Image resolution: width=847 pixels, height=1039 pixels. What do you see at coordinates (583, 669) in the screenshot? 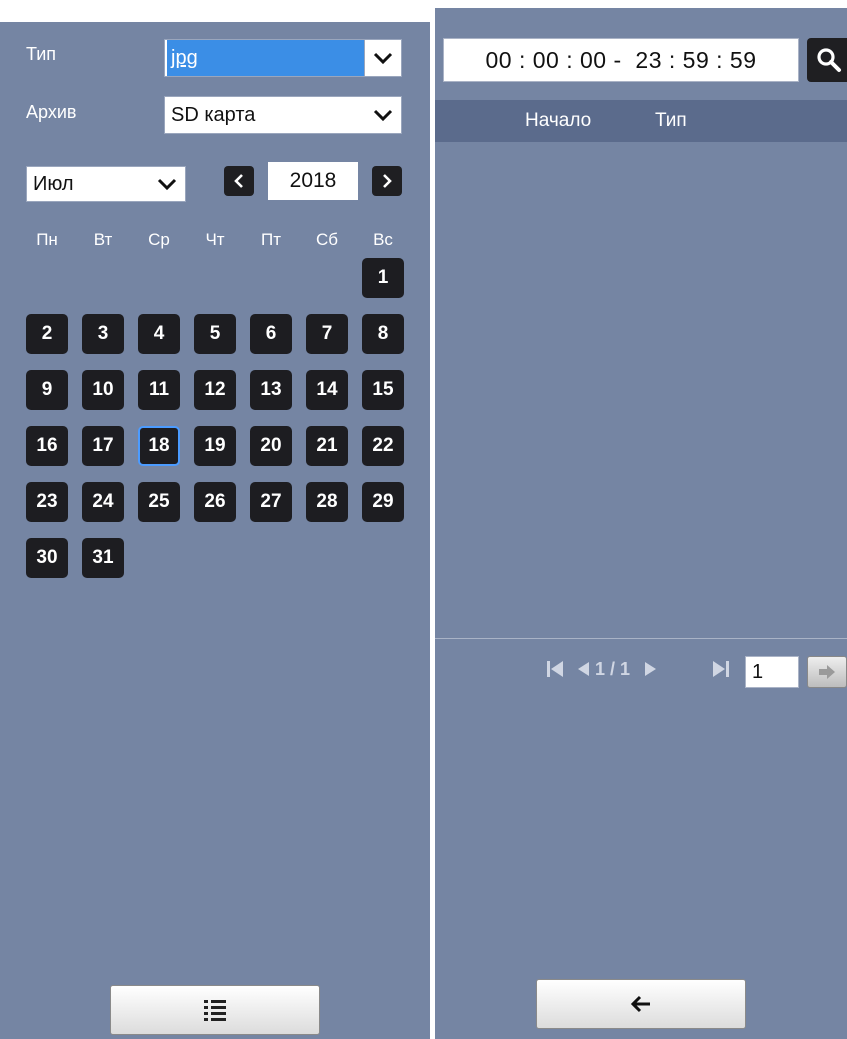
I see `prev-page-icon` at bounding box center [583, 669].